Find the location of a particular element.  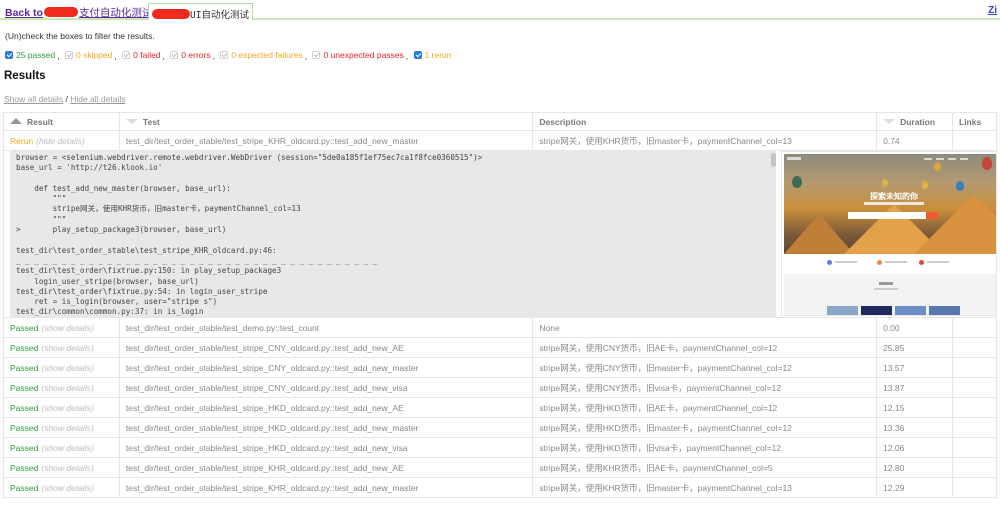

filter-skipped-label: 0 skipped is located at coordinates (94, 55).